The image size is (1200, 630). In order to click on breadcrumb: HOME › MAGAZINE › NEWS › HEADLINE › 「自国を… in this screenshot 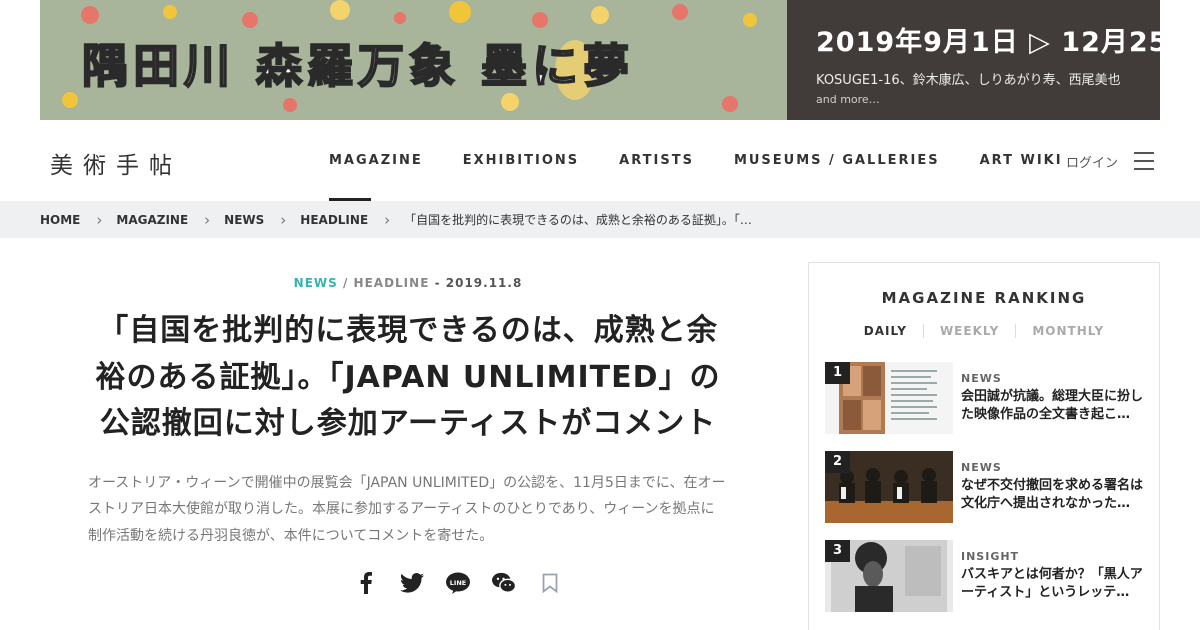, I will do `click(600, 219)`.